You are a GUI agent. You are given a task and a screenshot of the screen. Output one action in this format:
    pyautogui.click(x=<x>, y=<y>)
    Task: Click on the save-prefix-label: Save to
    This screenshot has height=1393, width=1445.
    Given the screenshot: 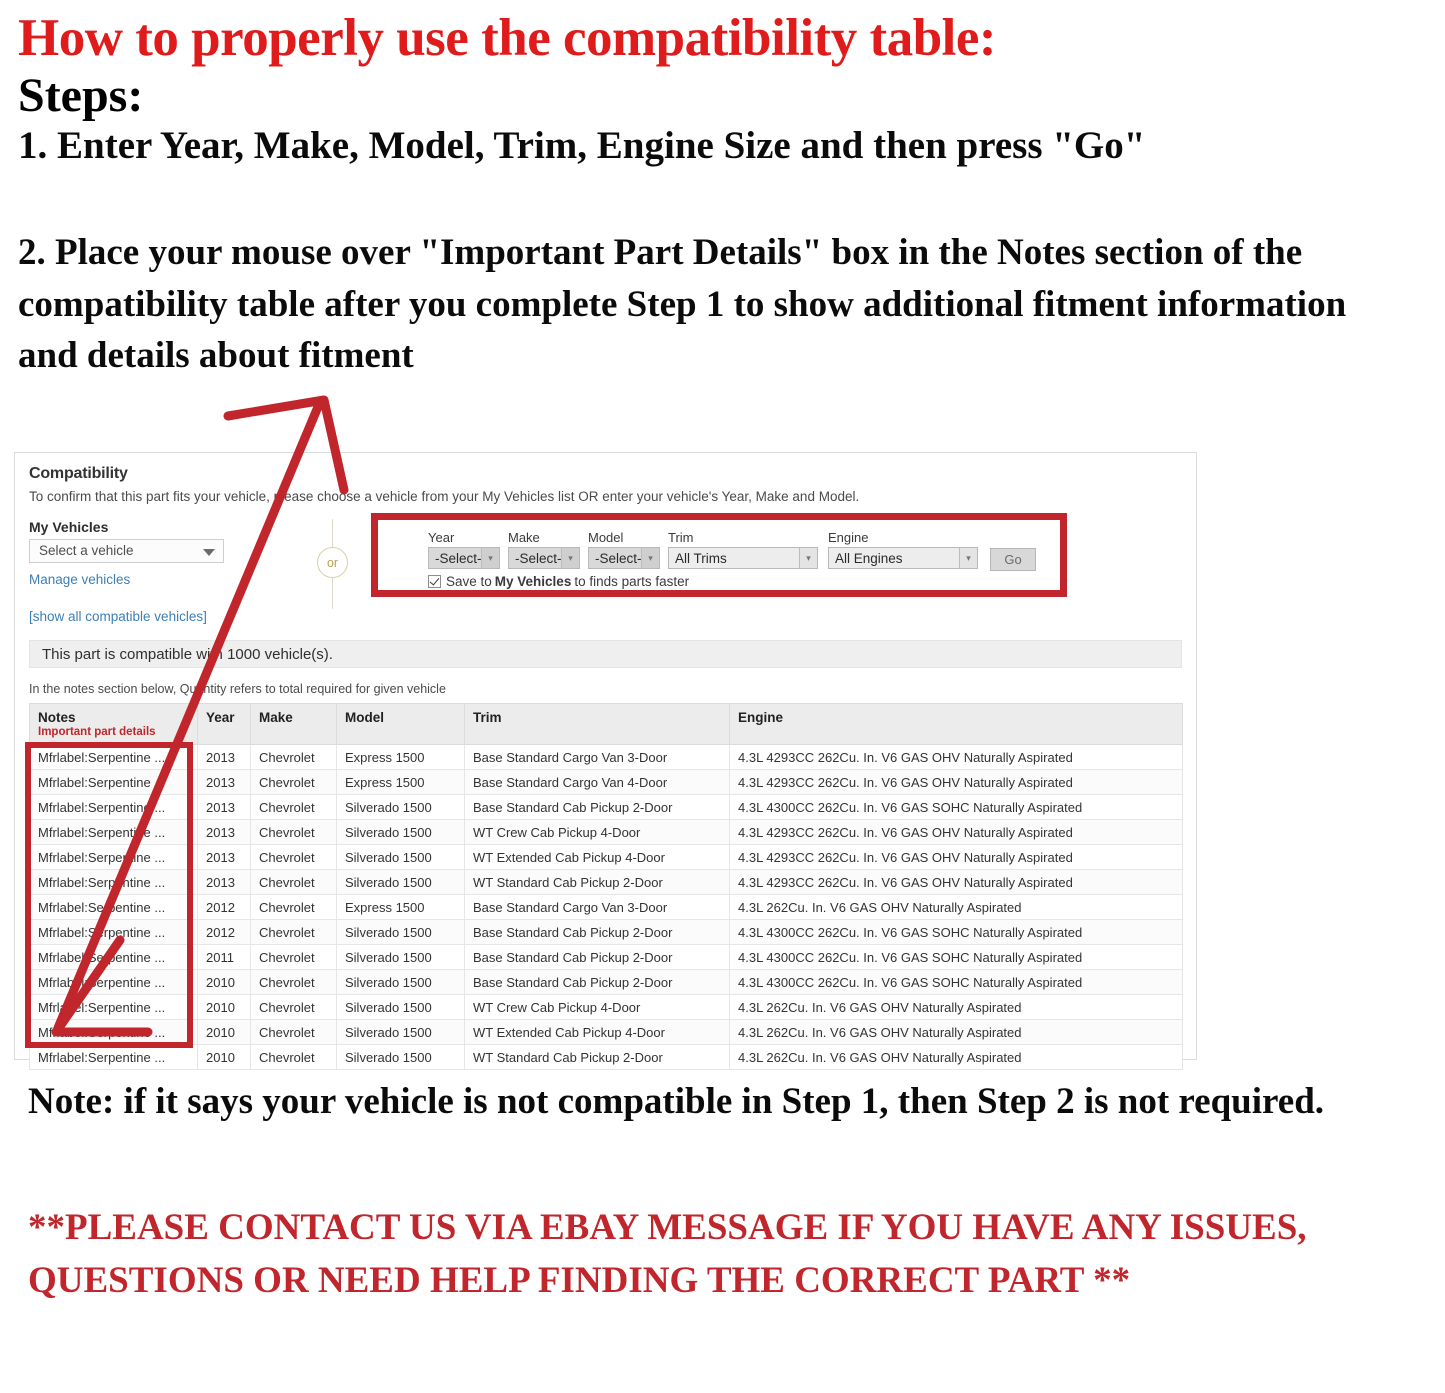 What is the action you would take?
    pyautogui.click(x=469, y=581)
    